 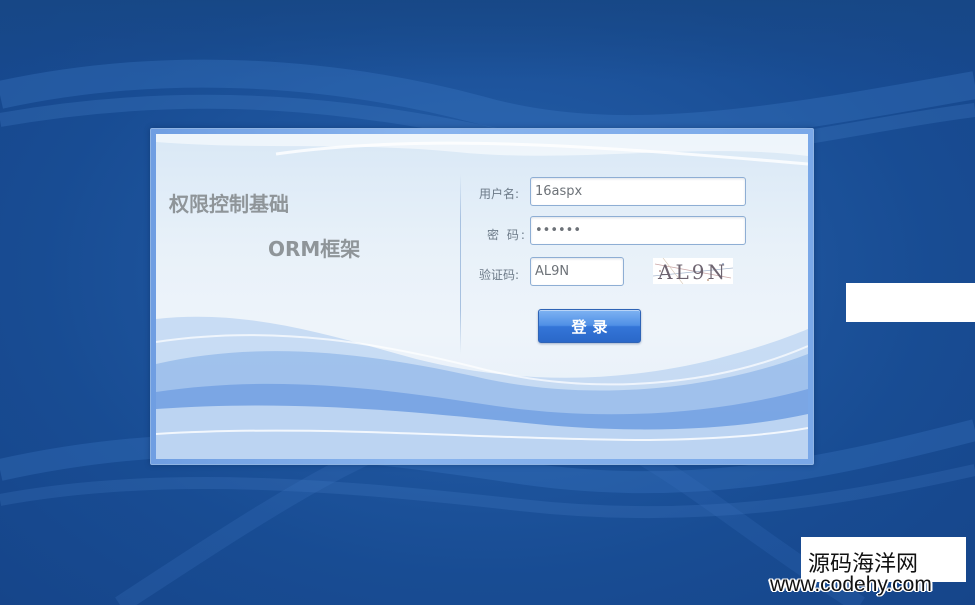 I want to click on login-button: 登录, so click(x=589, y=326).